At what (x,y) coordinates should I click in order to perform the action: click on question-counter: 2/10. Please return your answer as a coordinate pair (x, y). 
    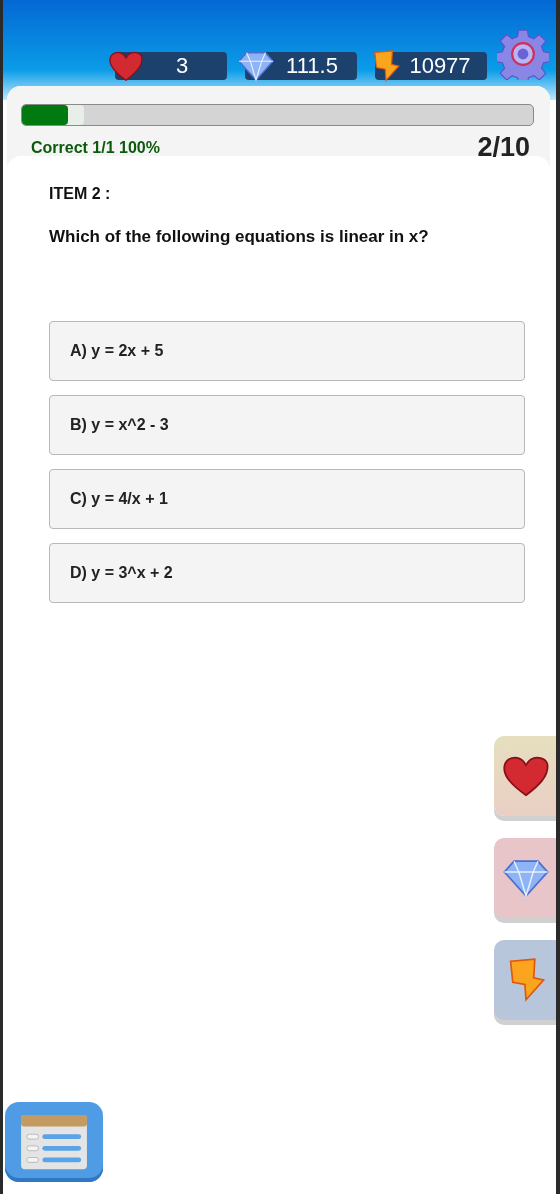
    Looking at the image, I should click on (503, 147).